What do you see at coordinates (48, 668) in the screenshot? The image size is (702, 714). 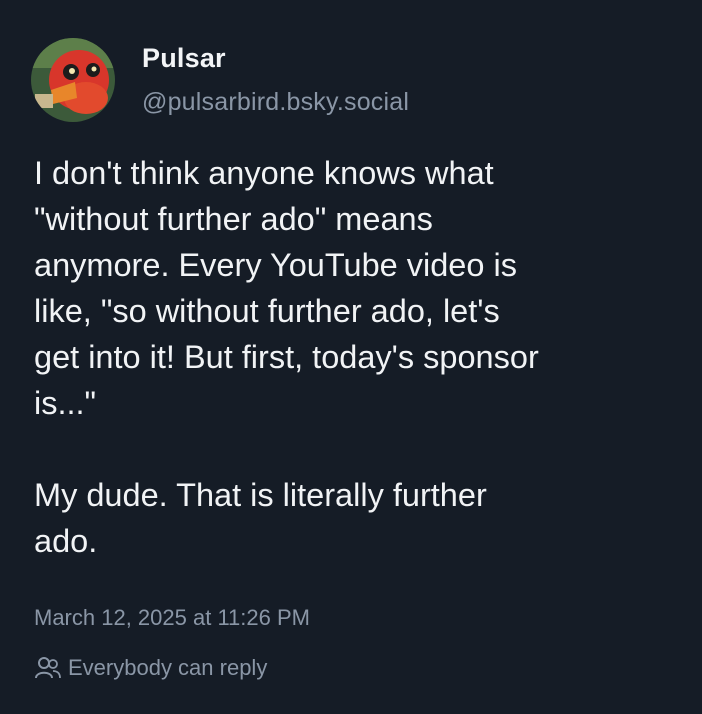 I see `people-icon` at bounding box center [48, 668].